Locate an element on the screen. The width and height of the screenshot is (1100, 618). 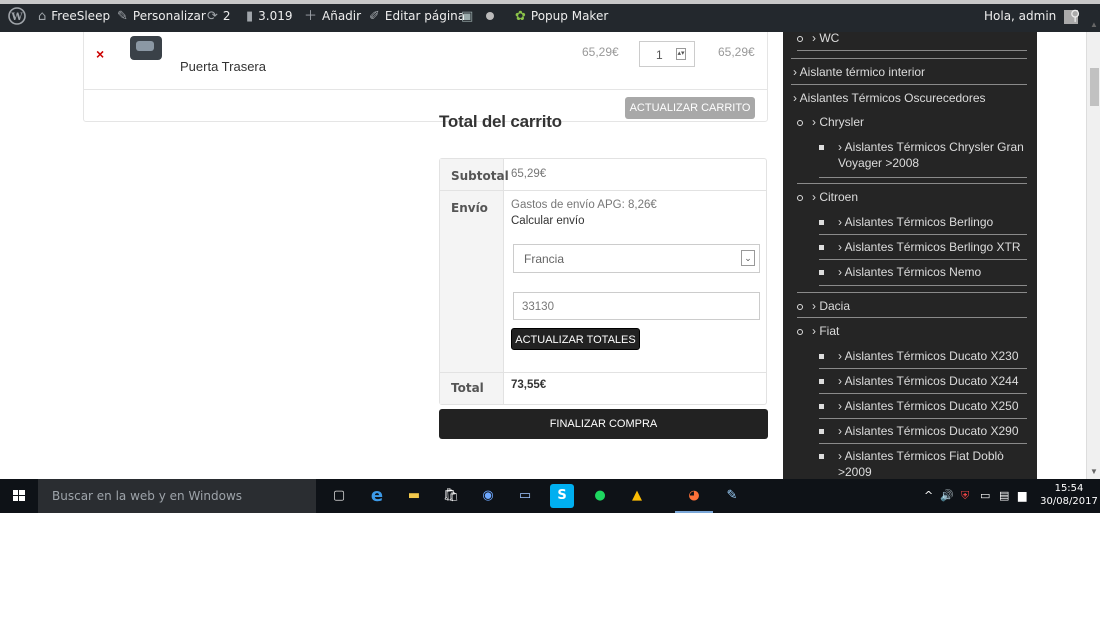
page-scrollbar: ▲ ▼ is located at coordinates (1093, 249).